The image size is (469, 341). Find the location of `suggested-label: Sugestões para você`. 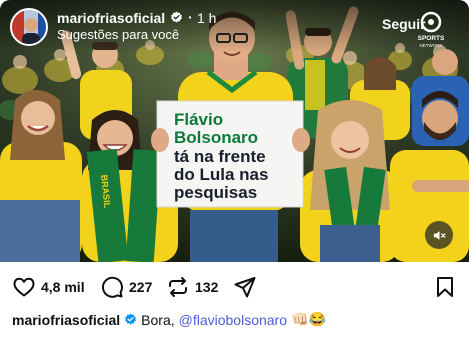

suggested-label: Sugestões para você is located at coordinates (118, 34).